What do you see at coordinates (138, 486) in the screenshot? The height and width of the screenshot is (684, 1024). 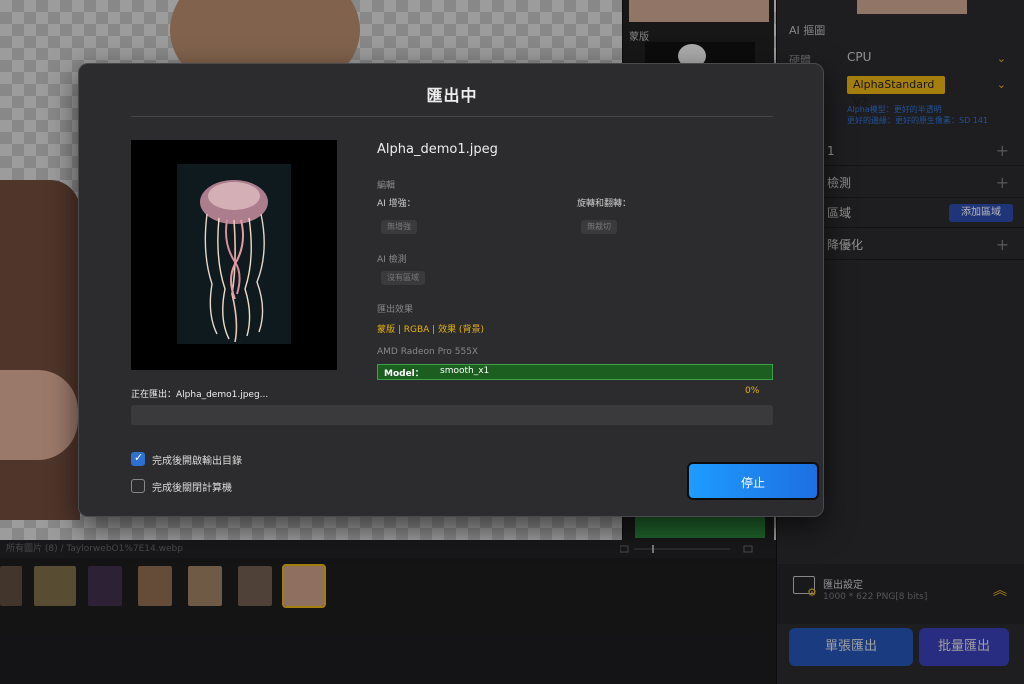 I see `shutdown-checkbox` at bounding box center [138, 486].